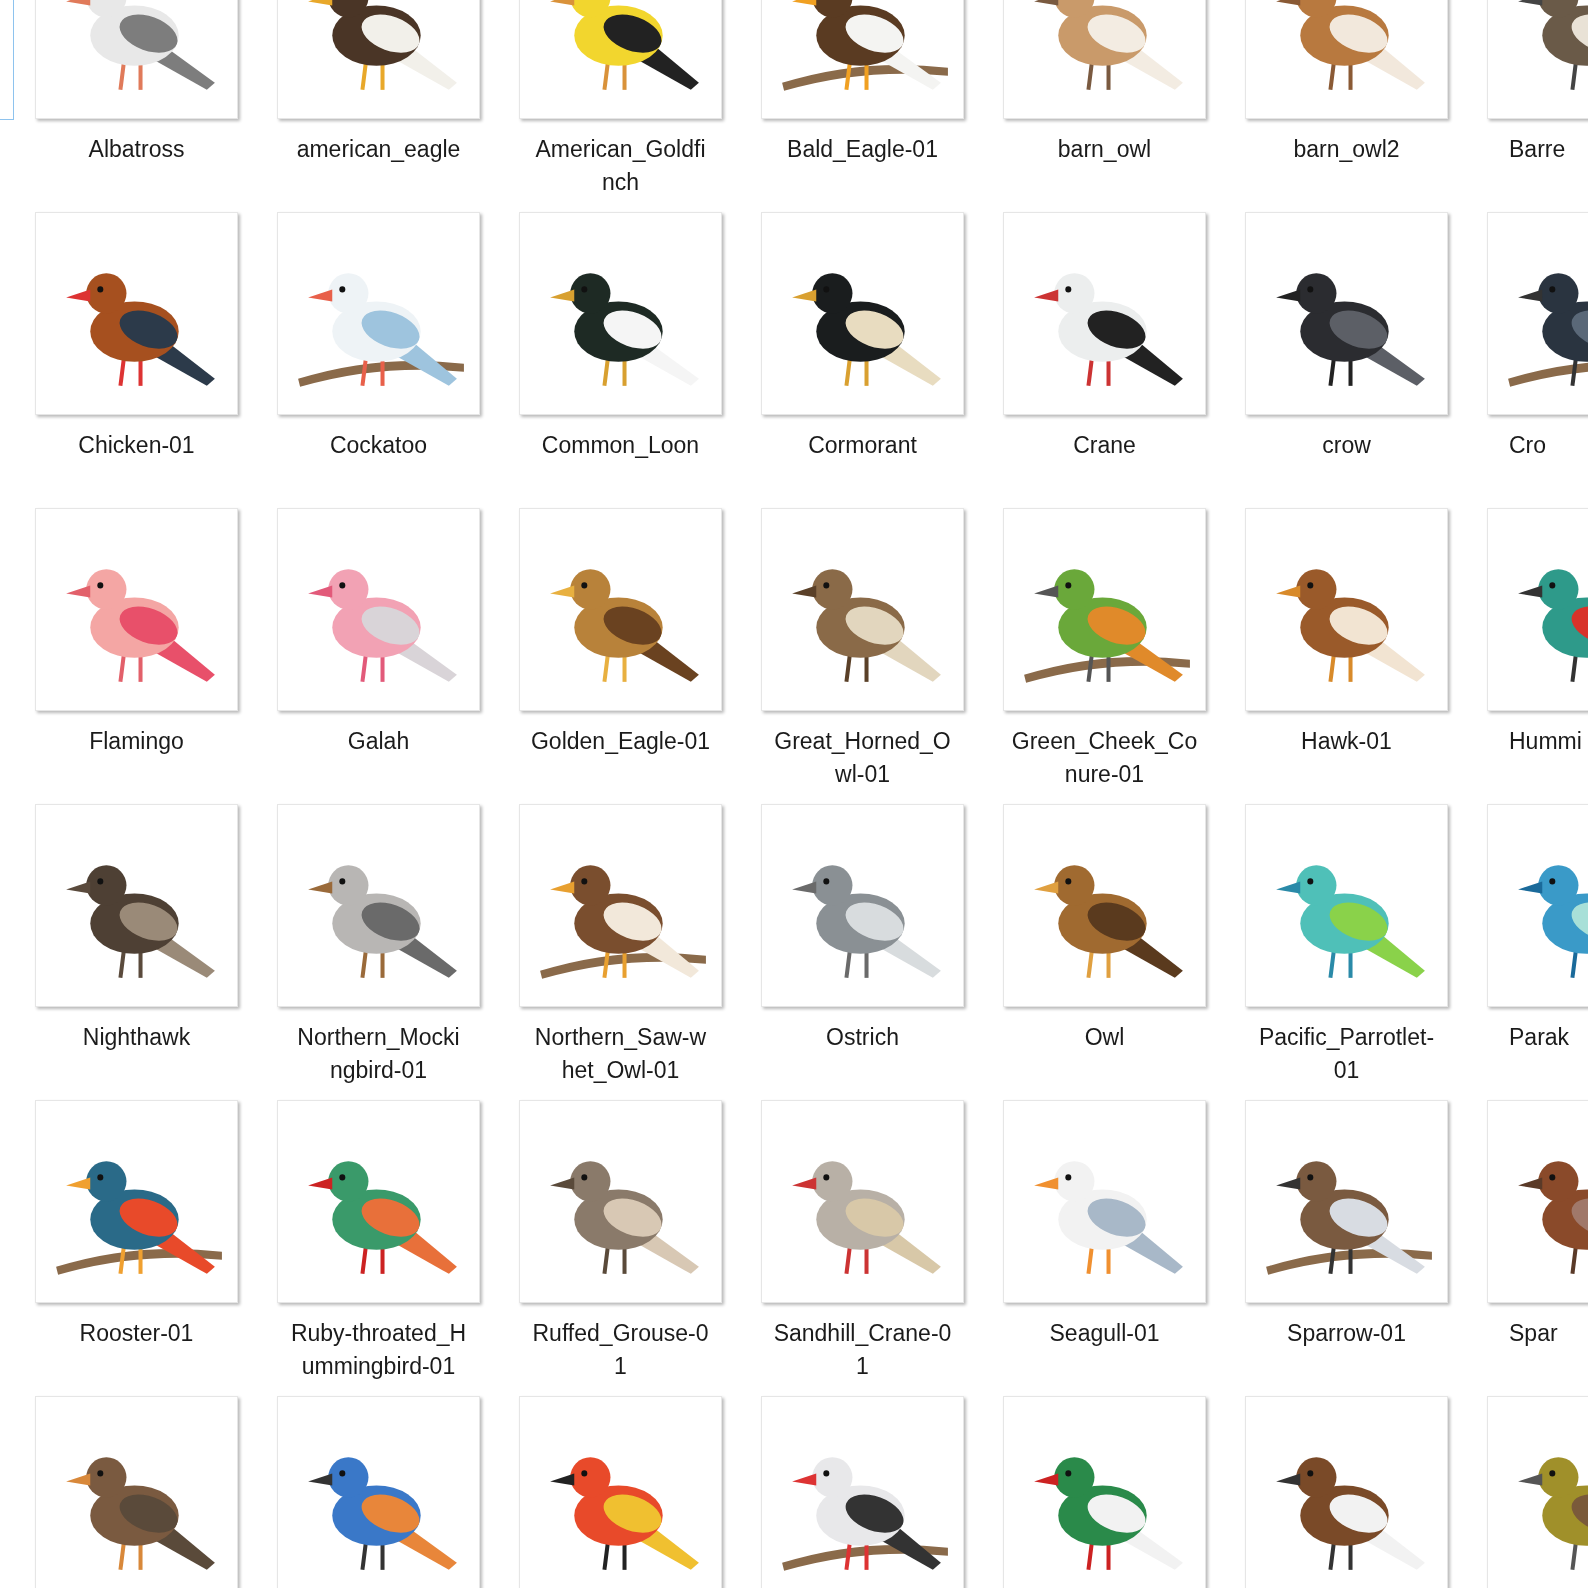 The height and width of the screenshot is (1588, 1588). Describe the element at coordinates (136, 149) in the screenshot. I see `file-name: Albatross` at that location.